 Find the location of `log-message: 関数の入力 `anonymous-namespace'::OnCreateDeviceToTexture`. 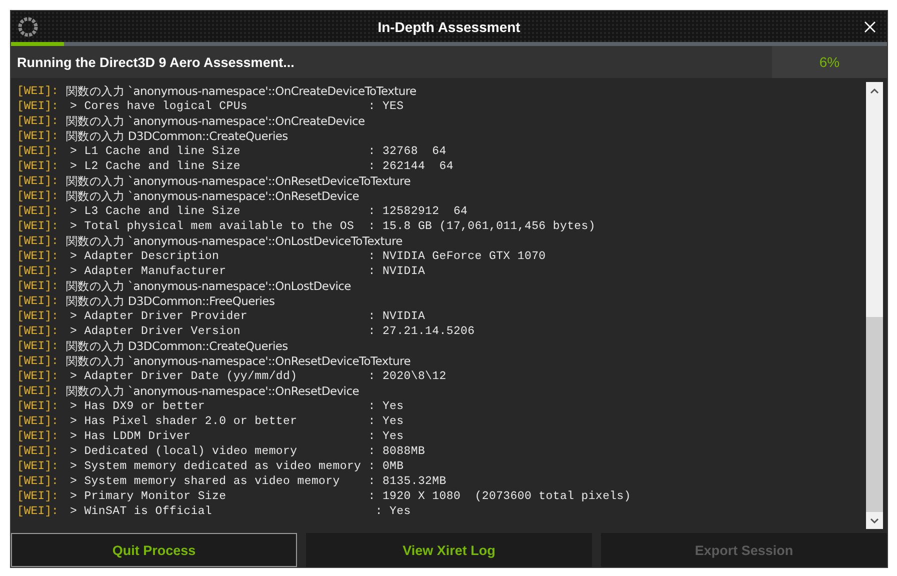

log-message: 関数の入力 `anonymous-namespace'::OnCreateDeviceToTexture is located at coordinates (241, 91).